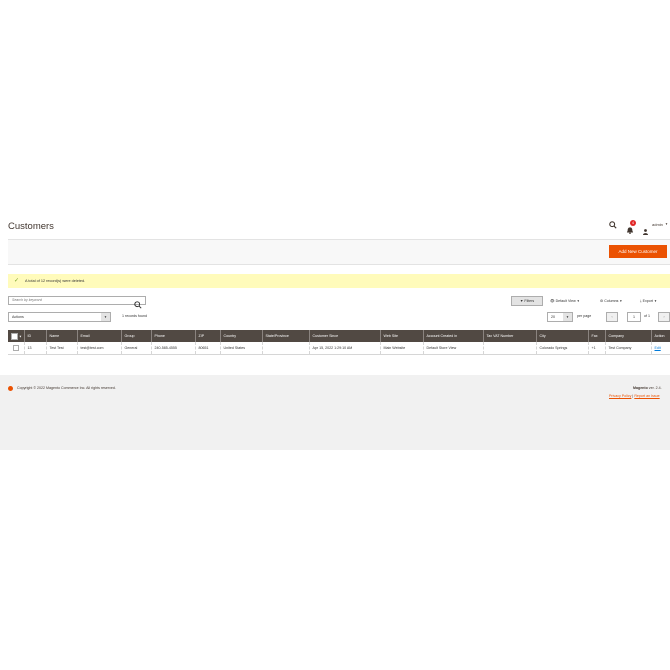 This screenshot has width=670, height=670. Describe the element at coordinates (134, 316) in the screenshot. I see `records-found: 1 records found` at that location.